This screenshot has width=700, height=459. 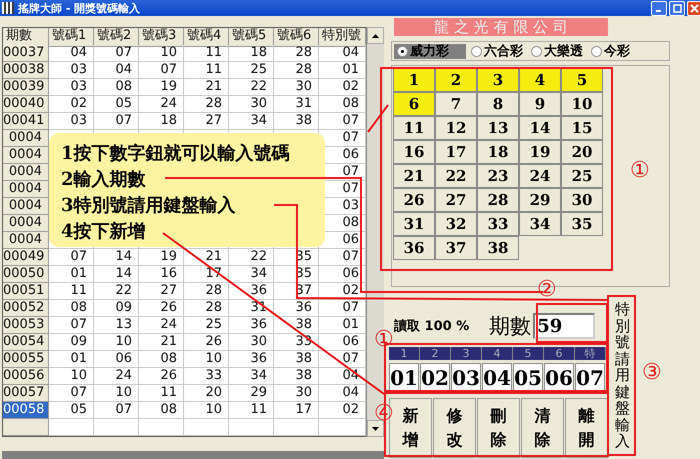 What do you see at coordinates (26, 308) in the screenshot?
I see `period-cell: 00052` at bounding box center [26, 308].